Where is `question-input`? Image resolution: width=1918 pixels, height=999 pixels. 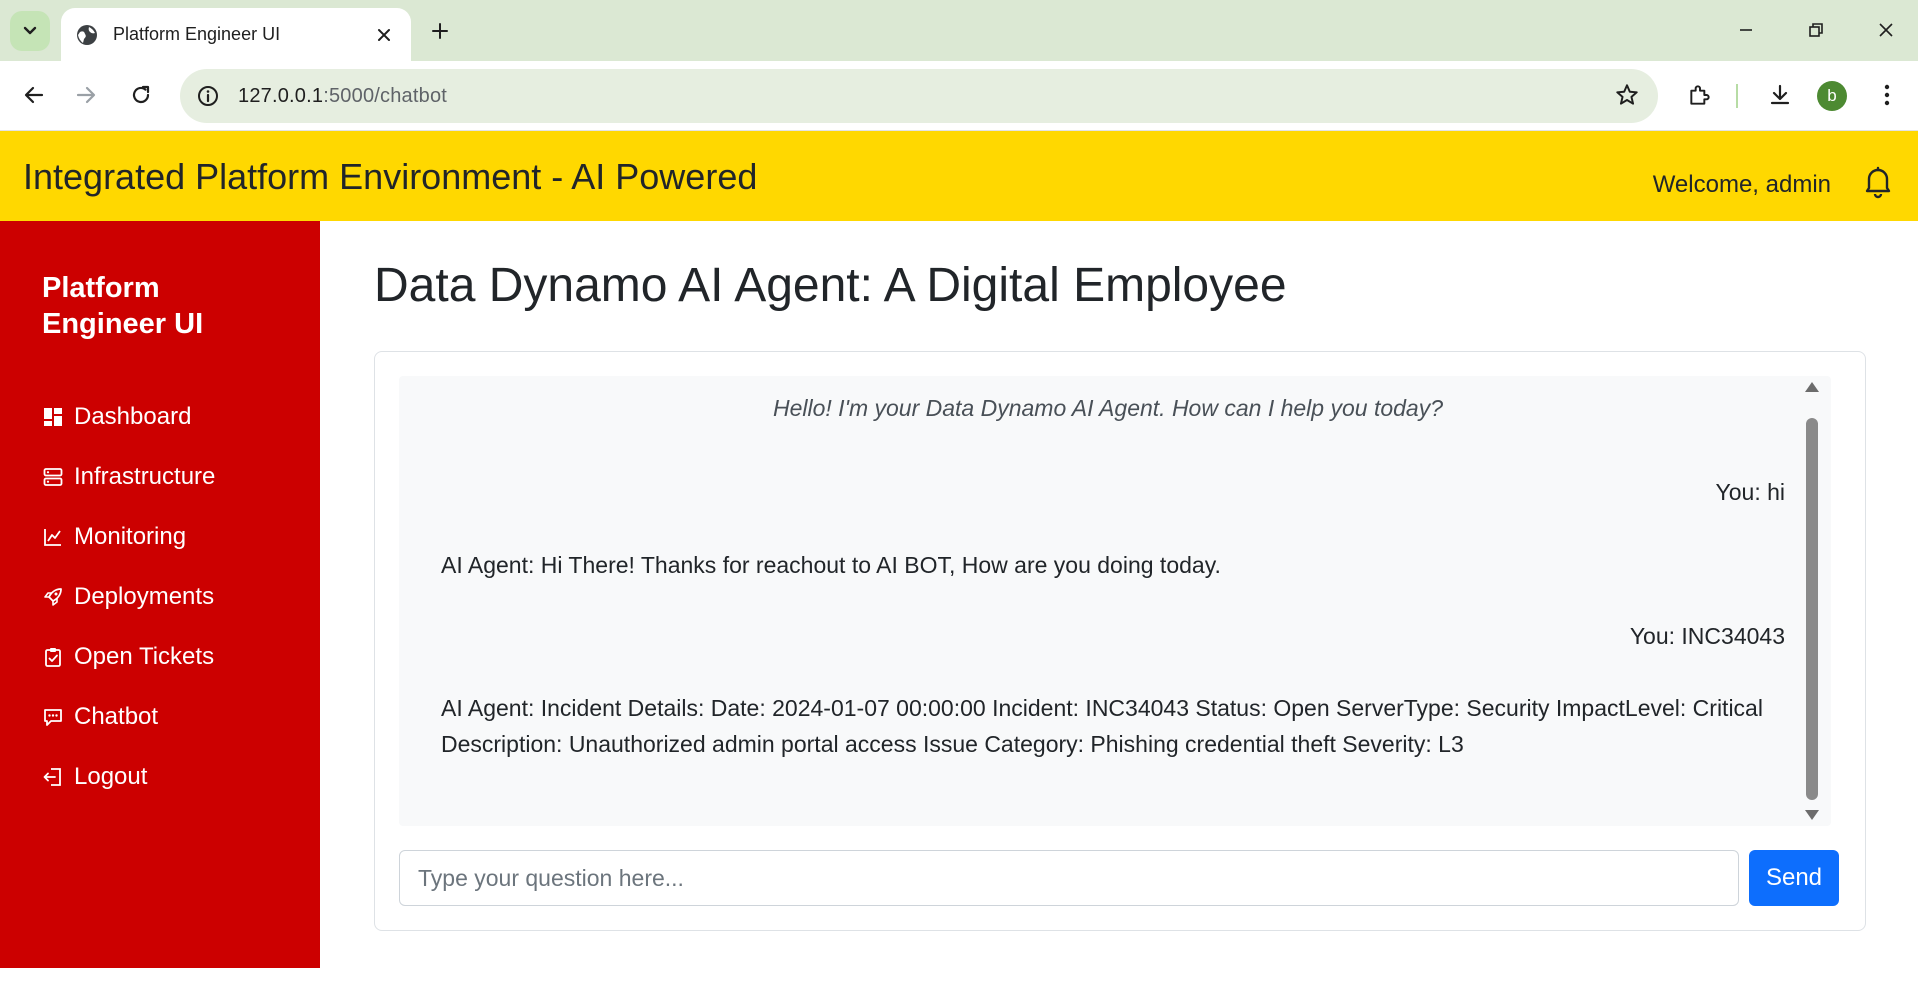
question-input is located at coordinates (1069, 878).